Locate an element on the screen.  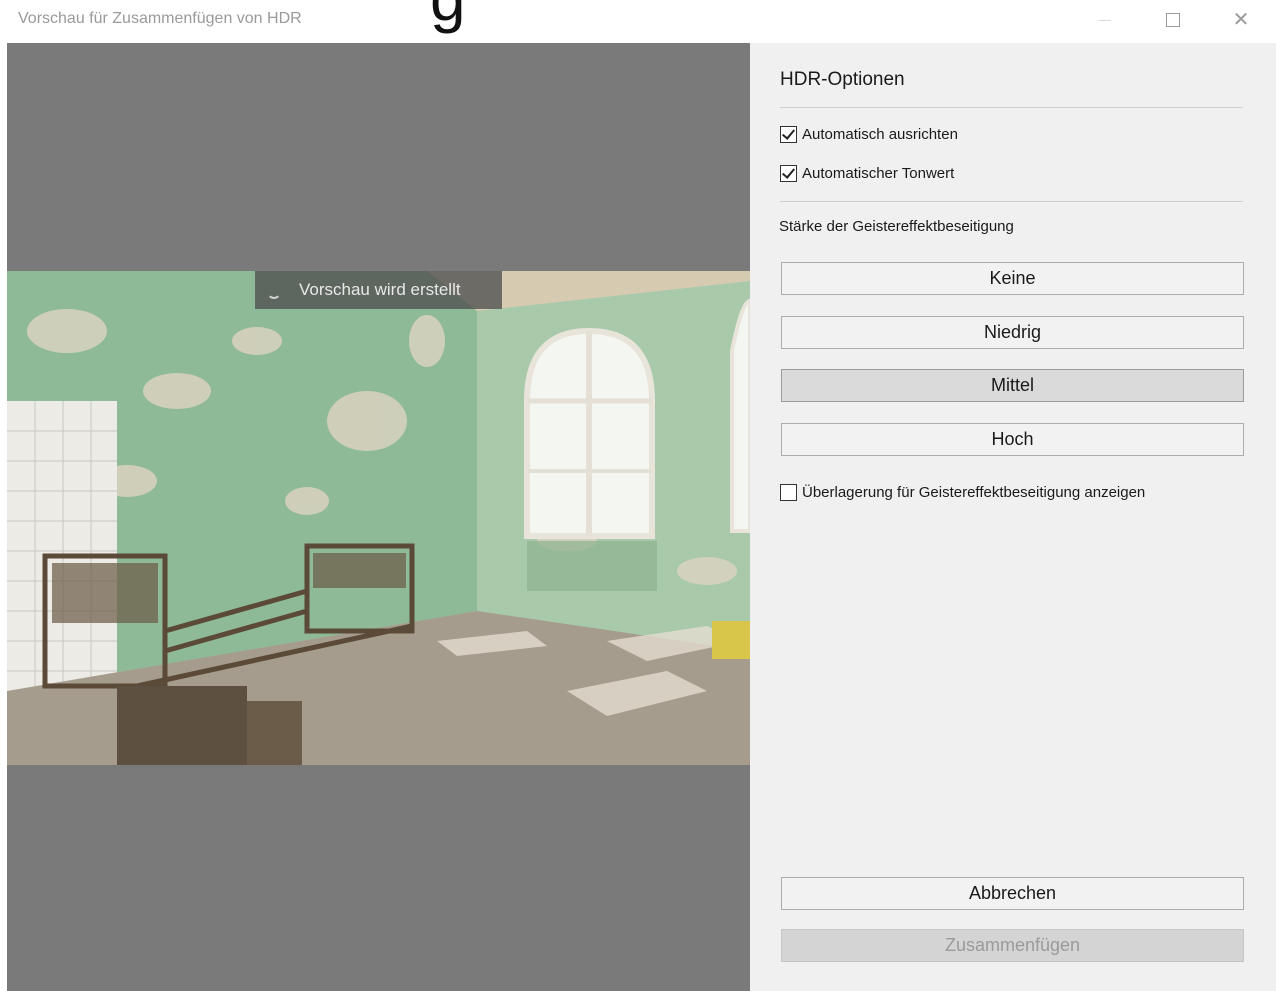
merge-button: Zusammenfügen is located at coordinates (1012, 945).